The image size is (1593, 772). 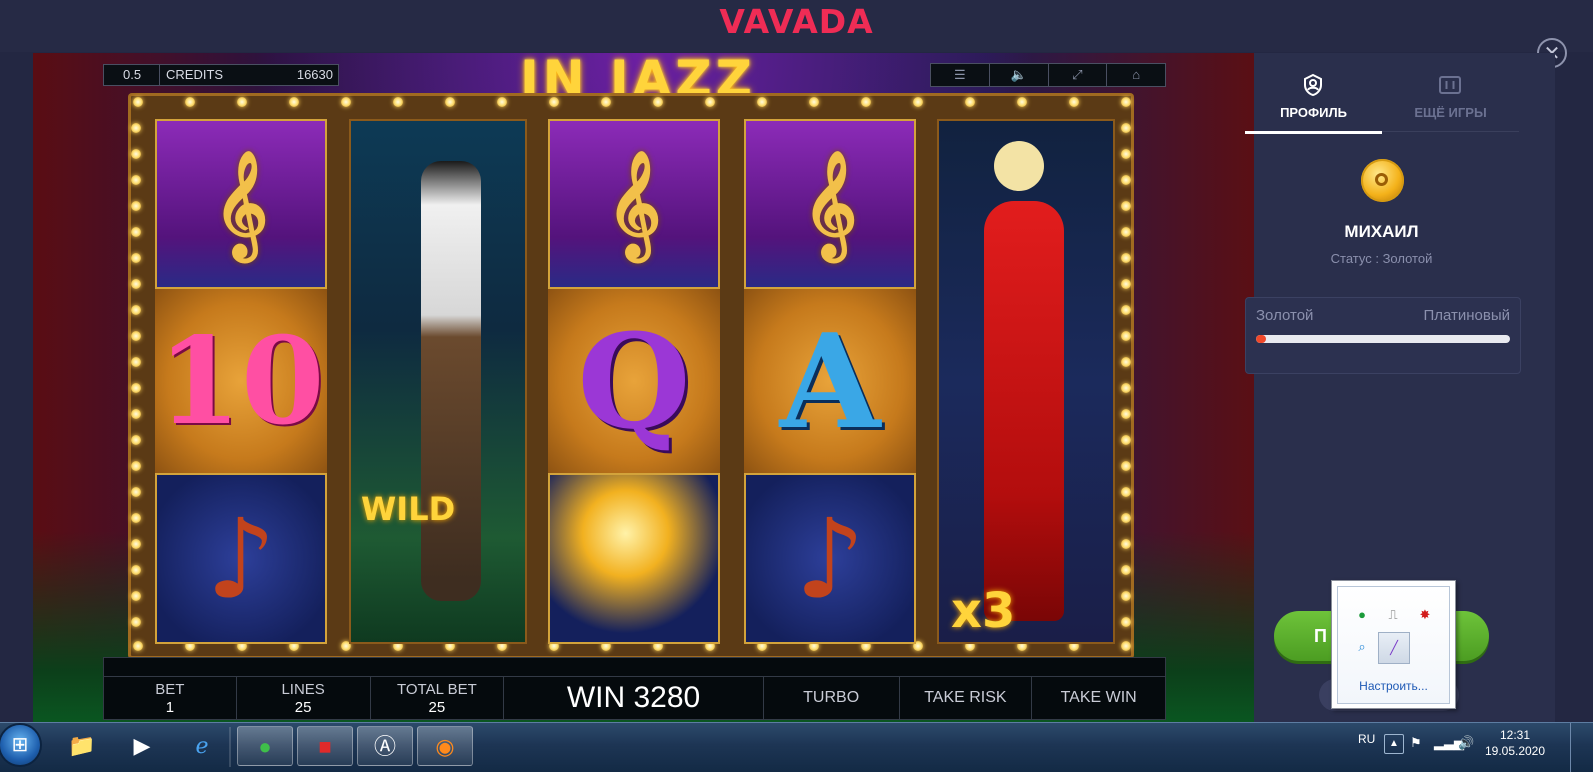 I want to click on menu-icon: ☰, so click(x=960, y=75).